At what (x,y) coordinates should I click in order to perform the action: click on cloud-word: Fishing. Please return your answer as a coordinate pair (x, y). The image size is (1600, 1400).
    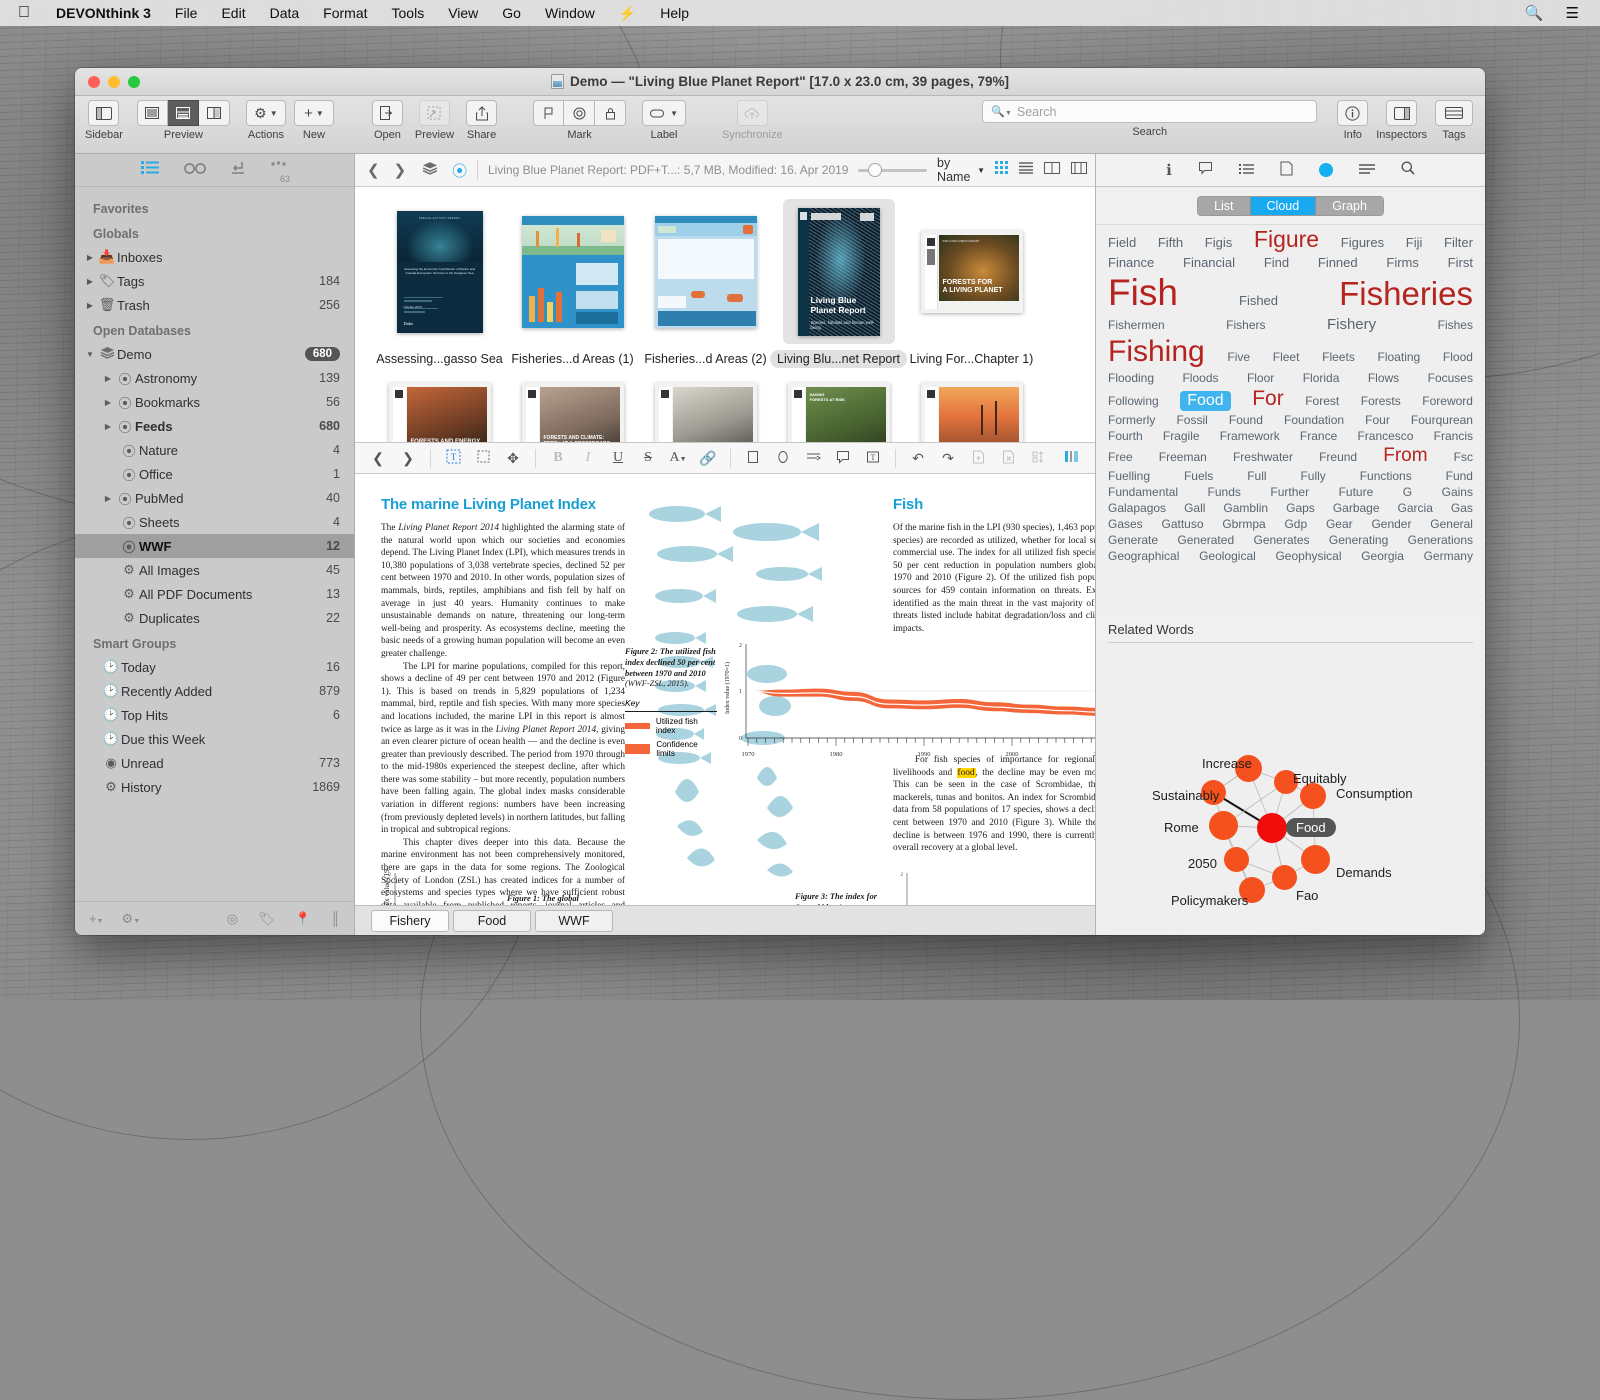
    Looking at the image, I should click on (1156, 352).